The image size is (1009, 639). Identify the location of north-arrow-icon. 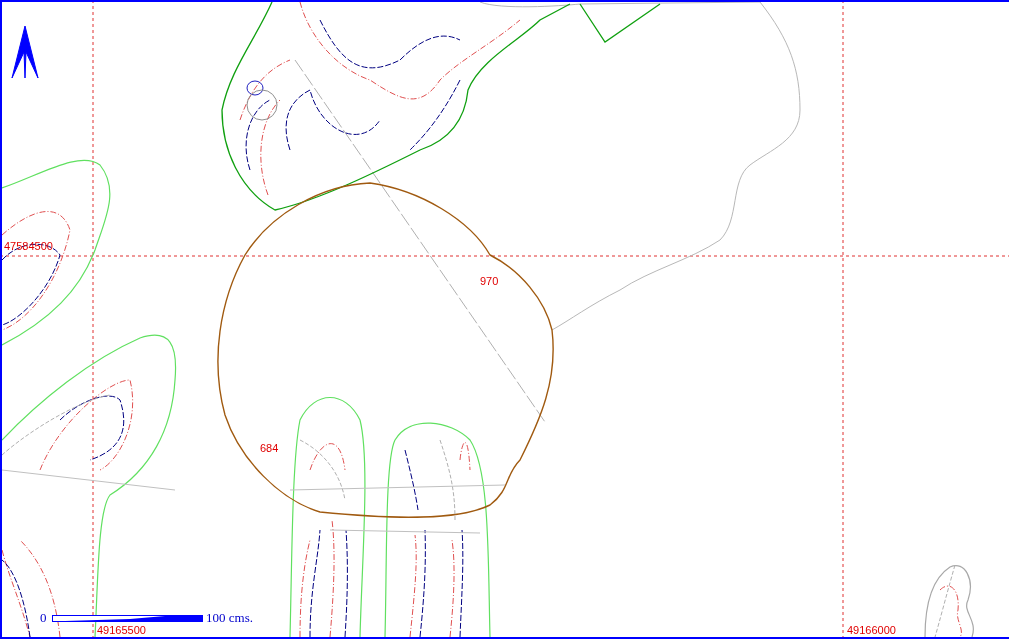
(25, 52).